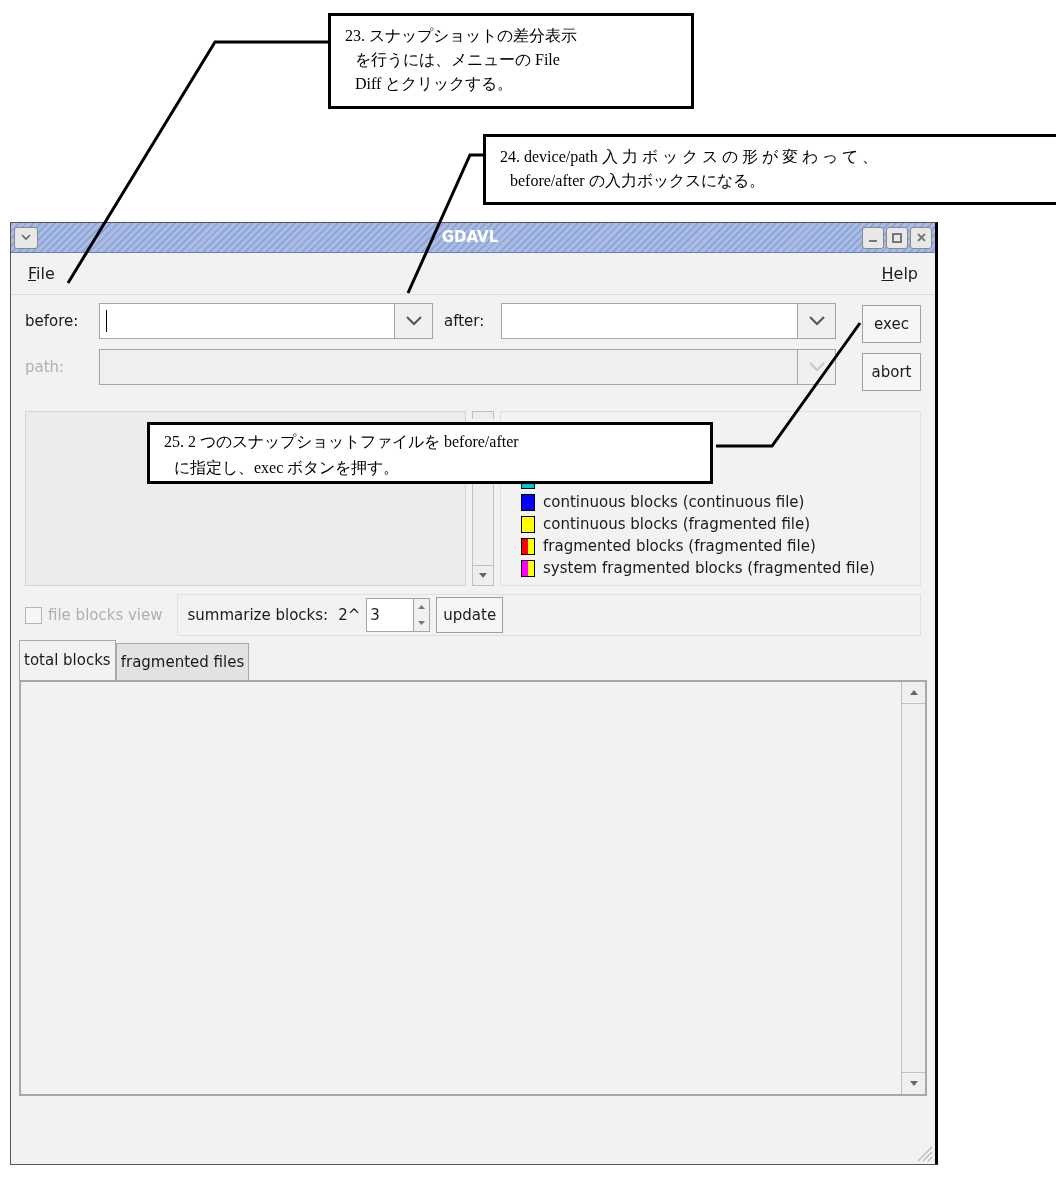  I want to click on field-label: path:, so click(45, 367).